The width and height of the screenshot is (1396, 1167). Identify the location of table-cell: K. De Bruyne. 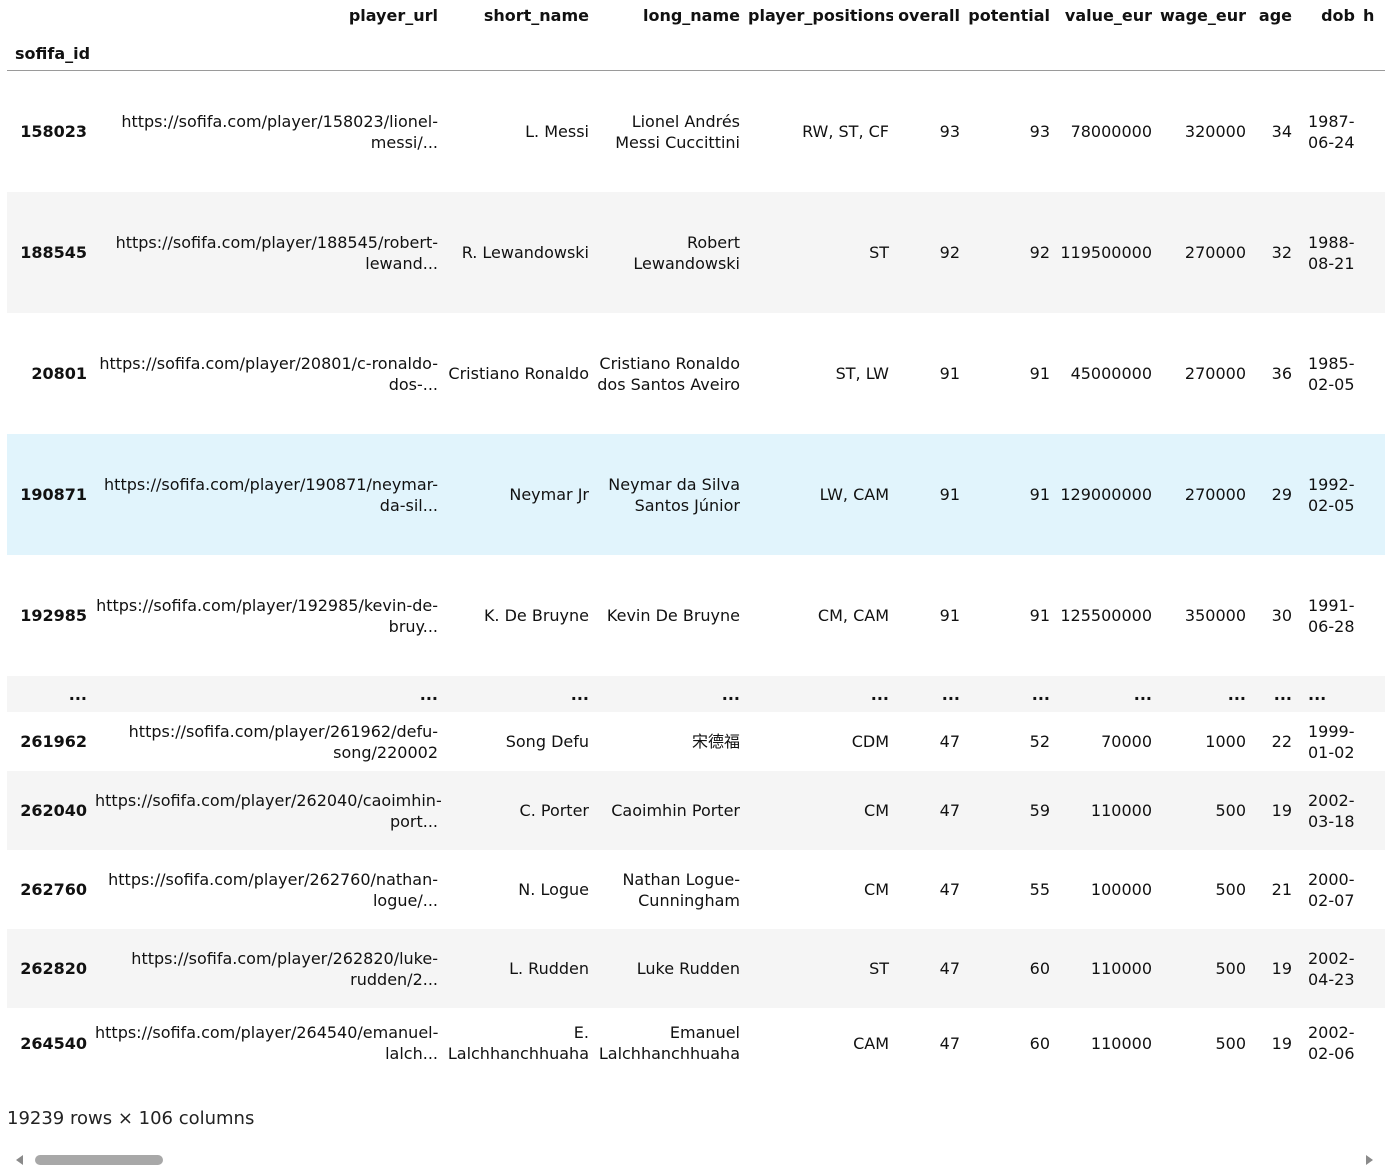
(536, 615).